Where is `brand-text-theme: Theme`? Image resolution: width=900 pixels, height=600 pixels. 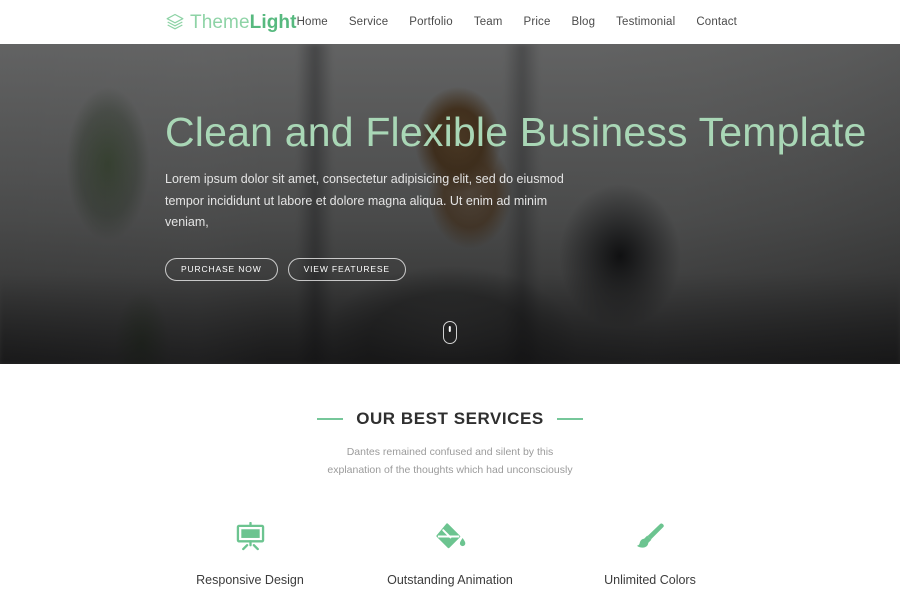 brand-text-theme: Theme is located at coordinates (220, 22).